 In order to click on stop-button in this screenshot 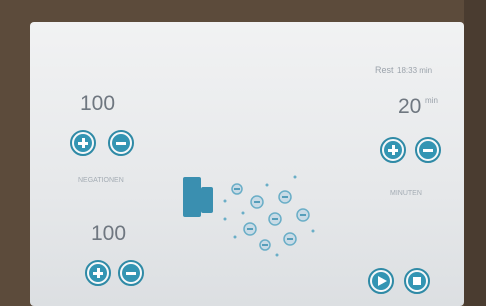, I will do `click(417, 281)`.